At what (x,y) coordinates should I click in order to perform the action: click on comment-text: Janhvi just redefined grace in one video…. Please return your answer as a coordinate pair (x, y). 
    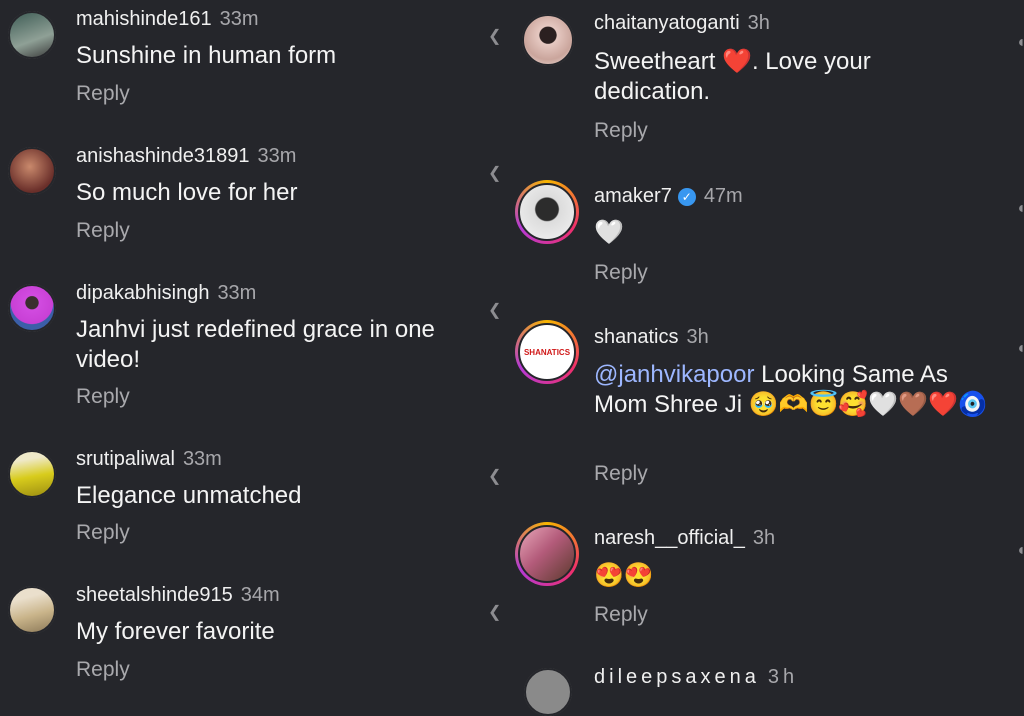
    Looking at the image, I should click on (255, 344).